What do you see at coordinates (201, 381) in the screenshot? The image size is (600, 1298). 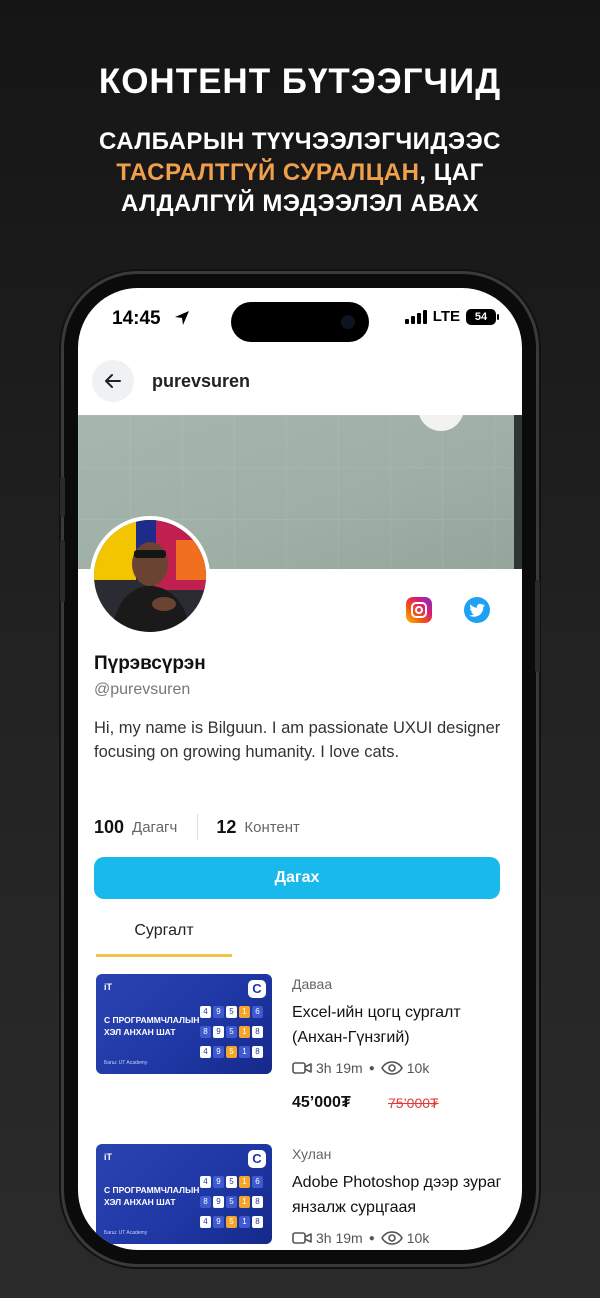 I see `header-username: purevsuren` at bounding box center [201, 381].